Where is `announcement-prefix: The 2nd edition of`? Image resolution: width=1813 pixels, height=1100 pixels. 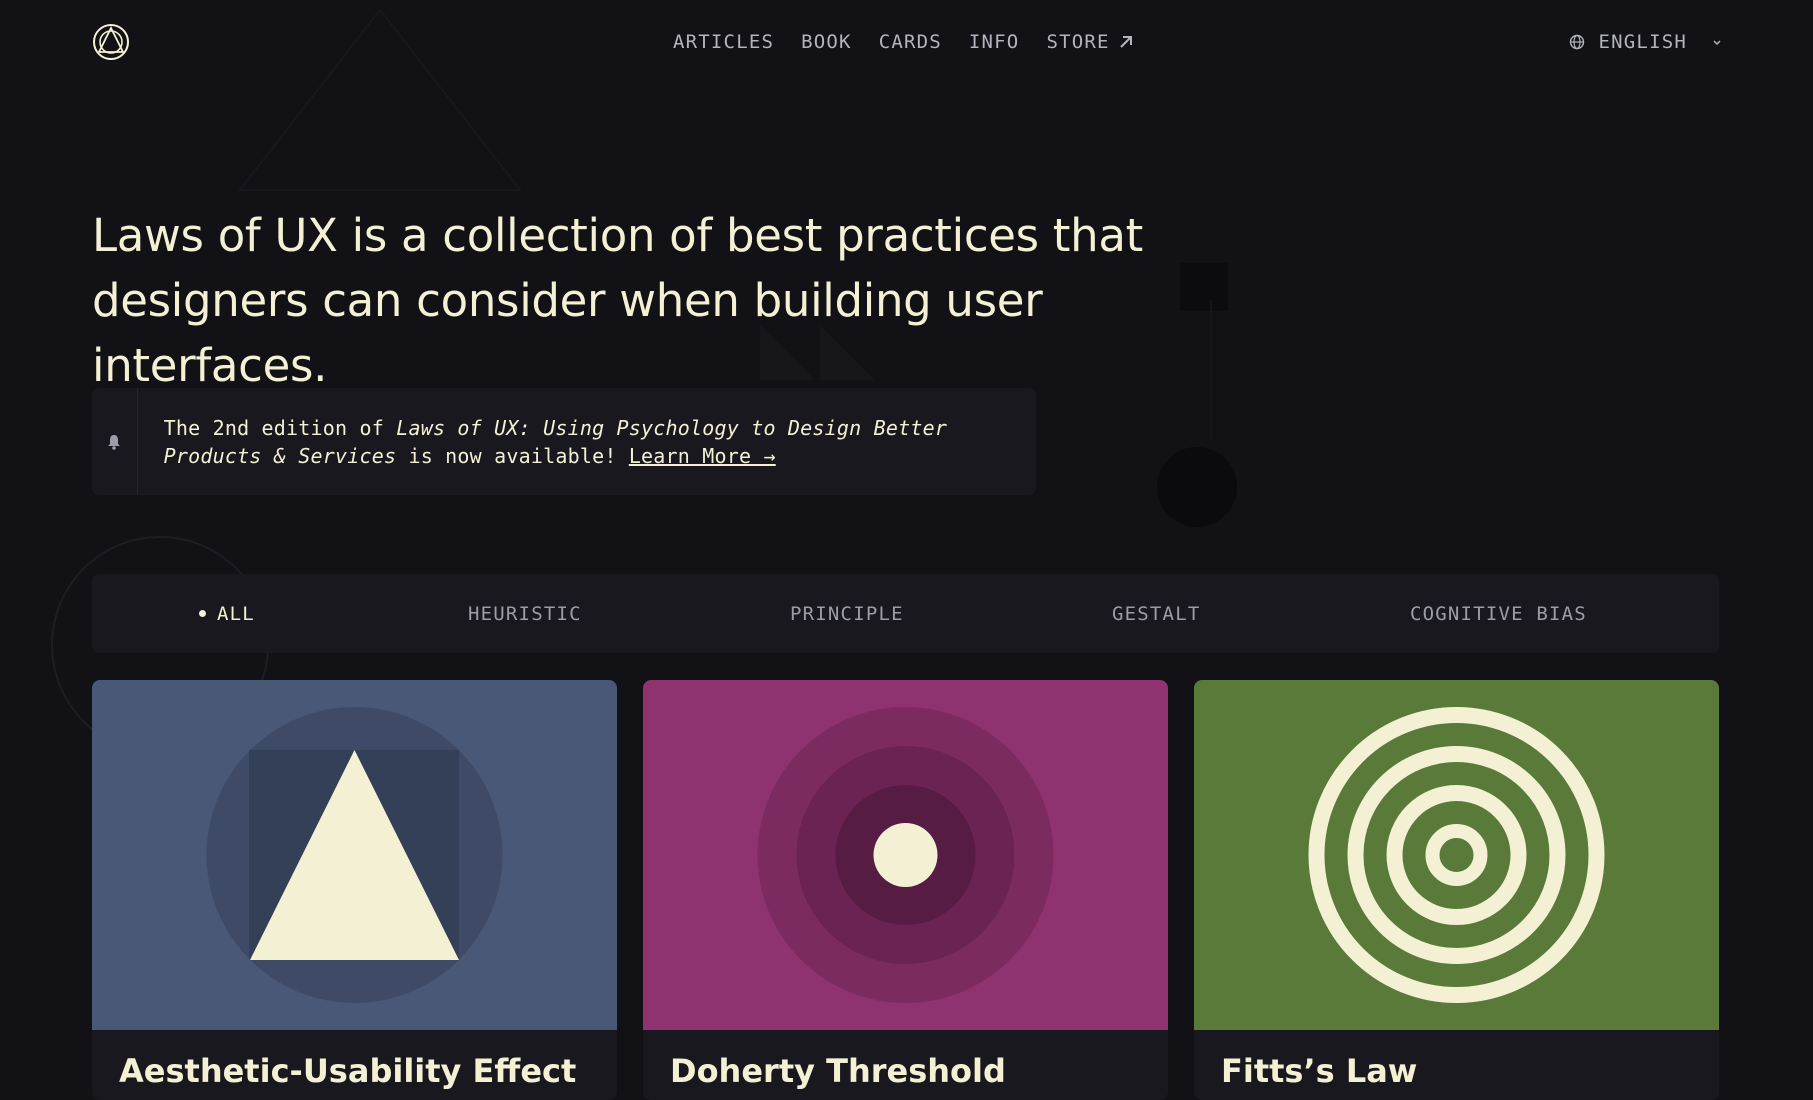
announcement-prefix: The 2nd edition of is located at coordinates (280, 428).